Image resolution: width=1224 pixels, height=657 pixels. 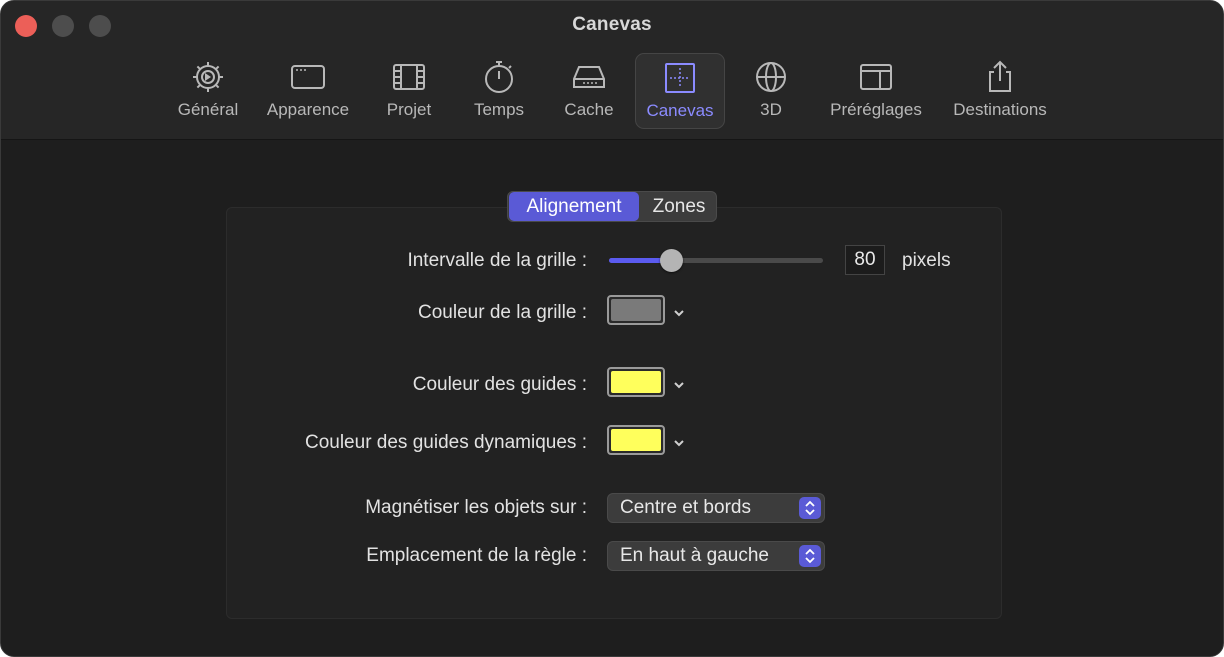 I want to click on guide-color-fill, so click(x=636, y=382).